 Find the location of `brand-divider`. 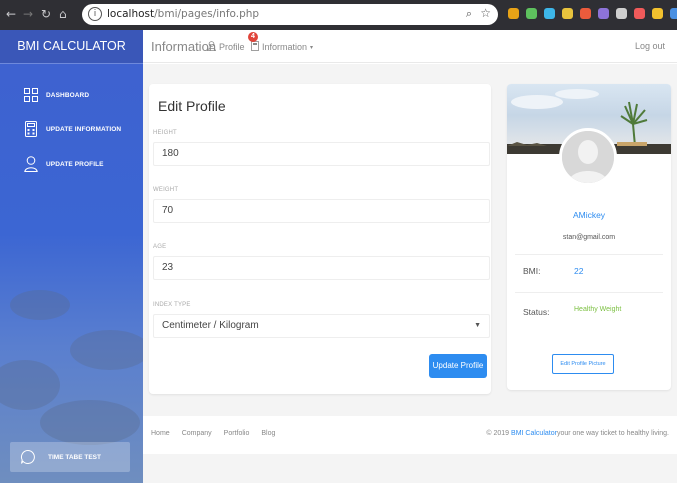

brand-divider is located at coordinates (71, 63).